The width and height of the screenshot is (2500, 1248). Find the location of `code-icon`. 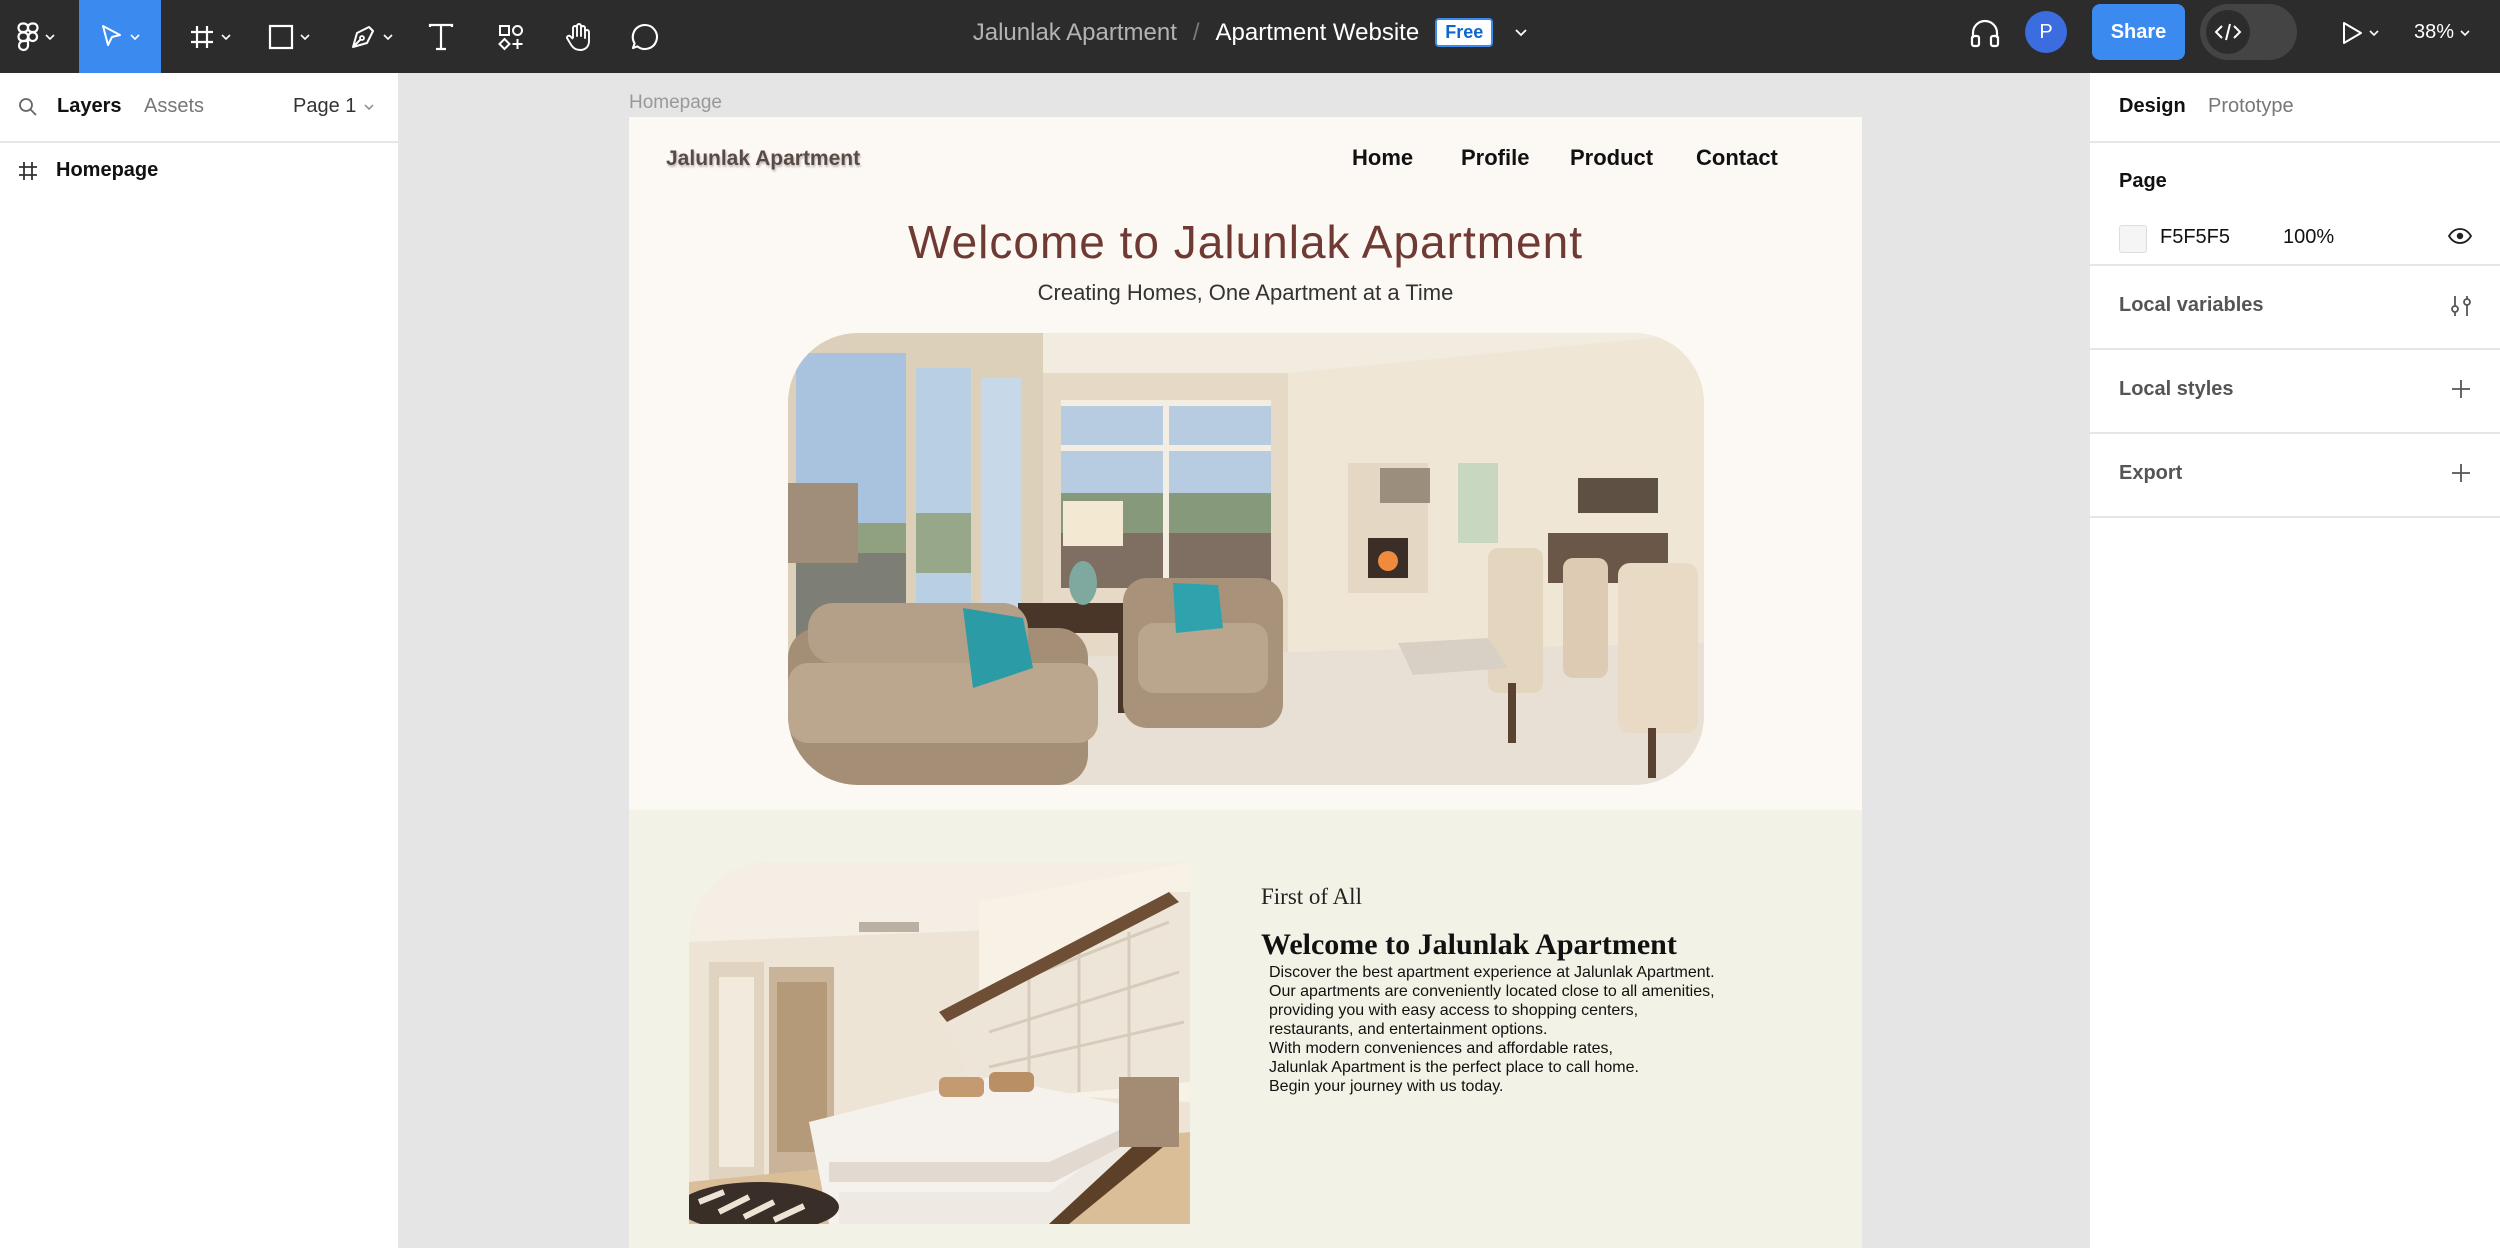

code-icon is located at coordinates (2228, 32).